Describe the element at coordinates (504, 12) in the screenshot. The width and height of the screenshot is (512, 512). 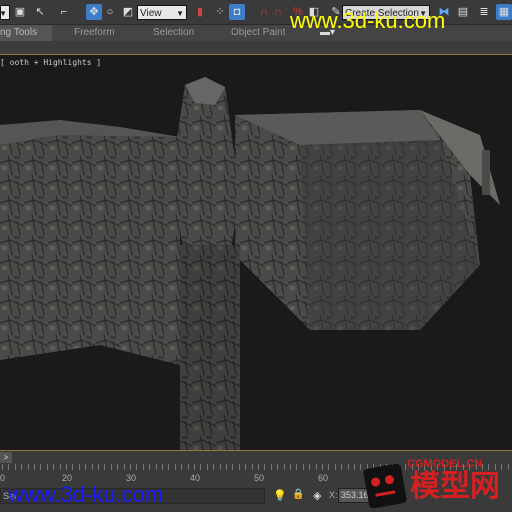
I see `graphite-toggle-icon: ▦` at that location.